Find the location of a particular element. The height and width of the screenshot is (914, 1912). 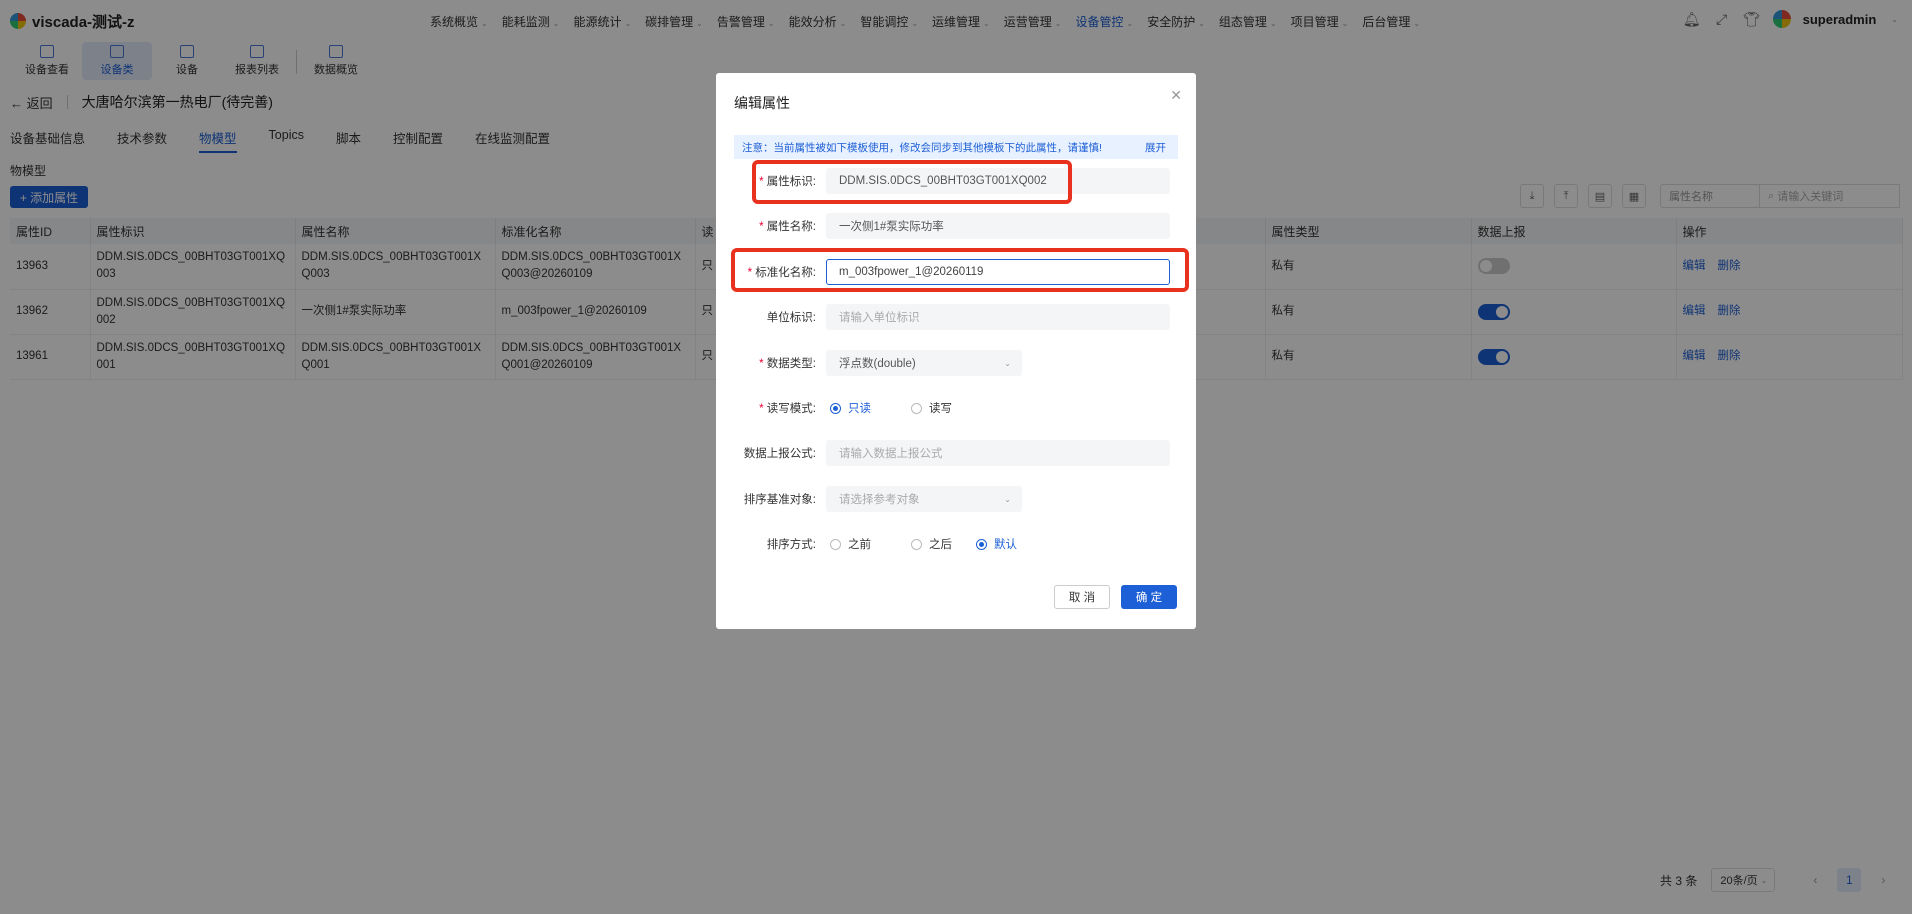

radio-label: 读写 is located at coordinates (940, 409).